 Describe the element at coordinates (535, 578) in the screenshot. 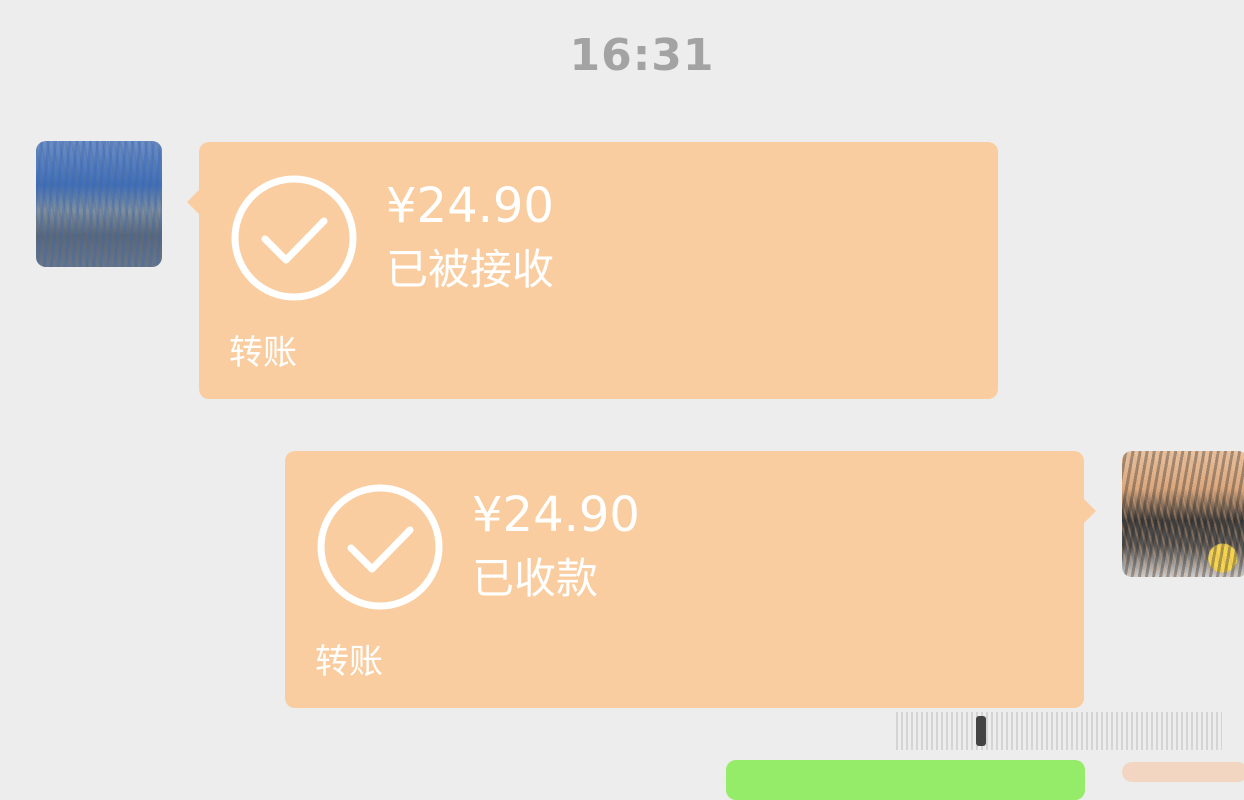

I see `transfer-status: 已收款` at that location.